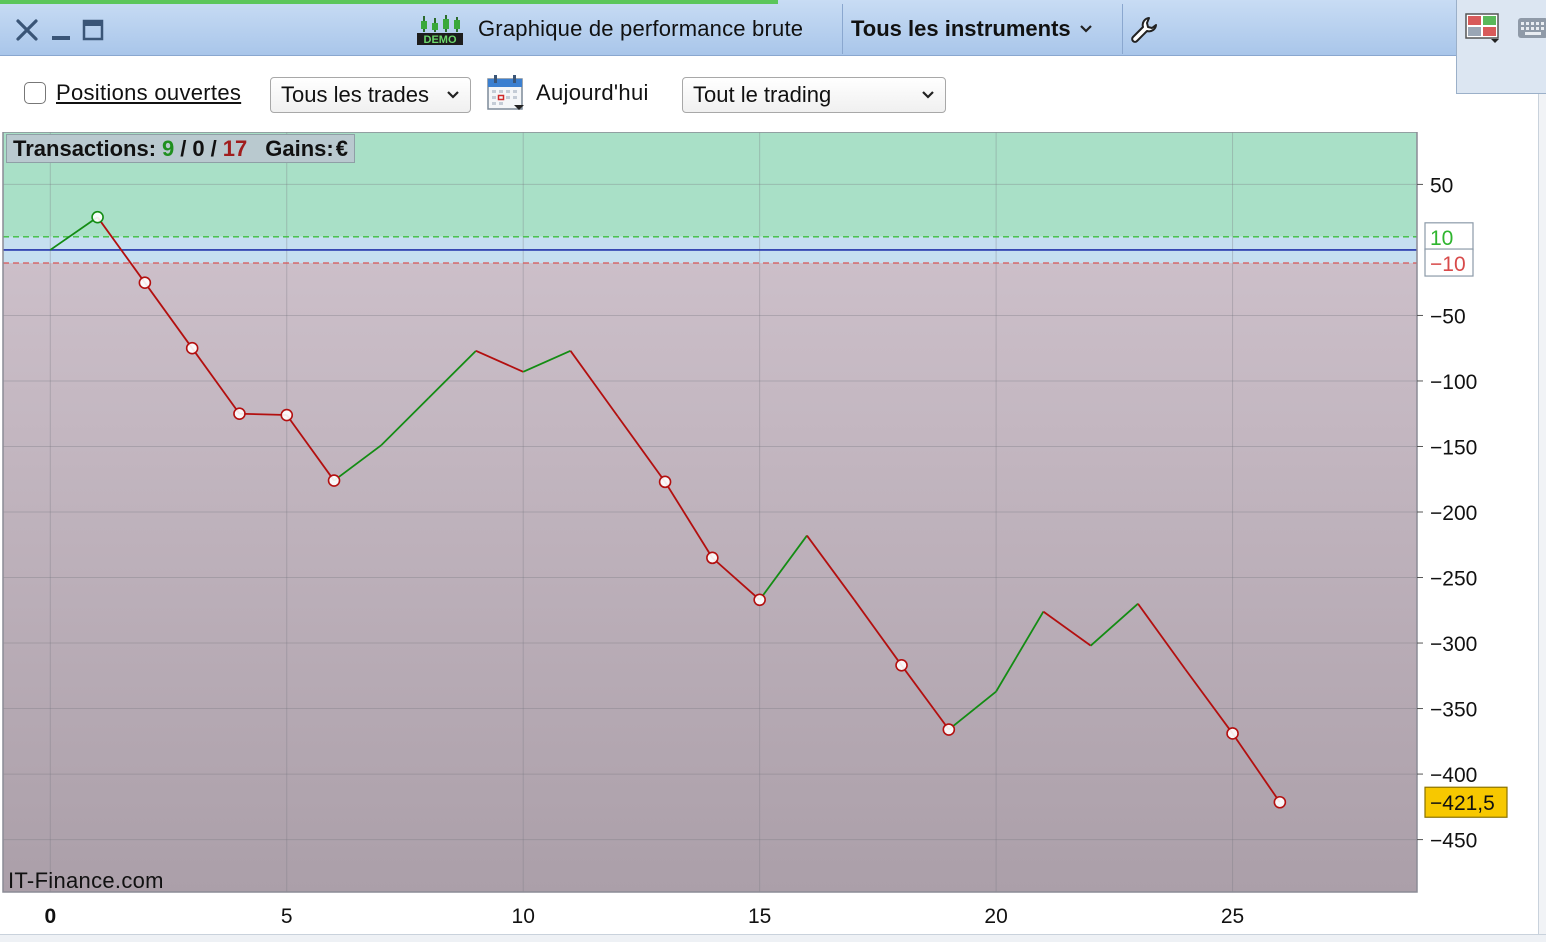 The image size is (1546, 942). What do you see at coordinates (1448, 264) in the screenshot?
I see `lower-threshold-badge-text: −10` at bounding box center [1448, 264].